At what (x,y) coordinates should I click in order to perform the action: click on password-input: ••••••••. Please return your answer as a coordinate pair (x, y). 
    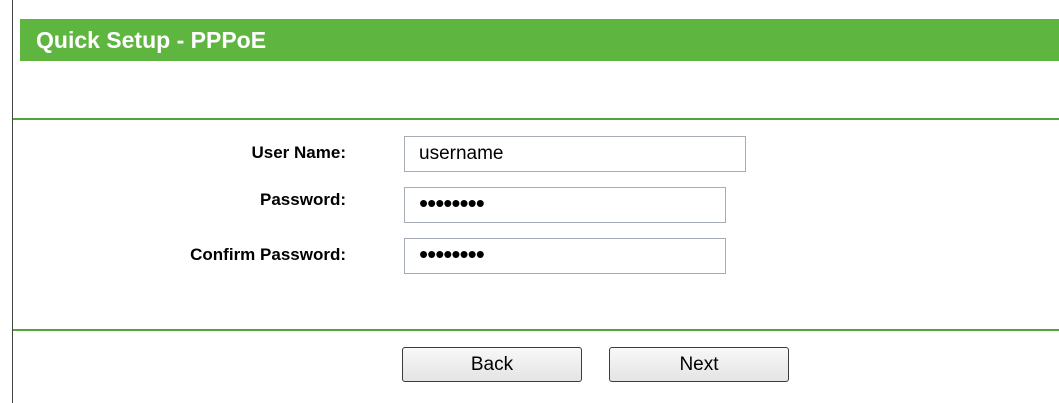
    Looking at the image, I should click on (565, 205).